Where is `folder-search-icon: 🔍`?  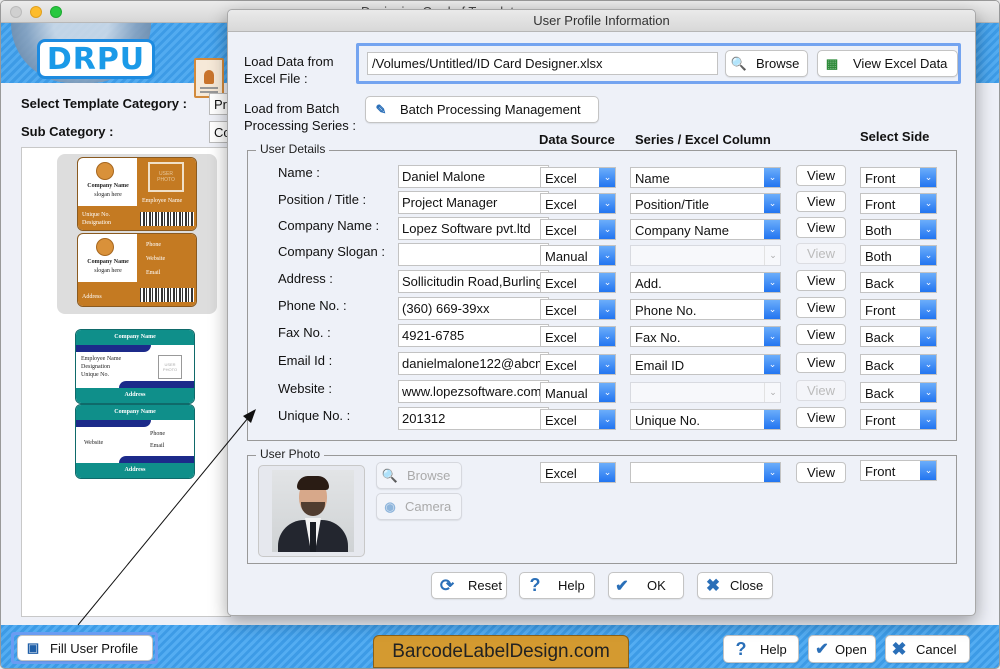 folder-search-icon: 🔍 is located at coordinates (739, 63).